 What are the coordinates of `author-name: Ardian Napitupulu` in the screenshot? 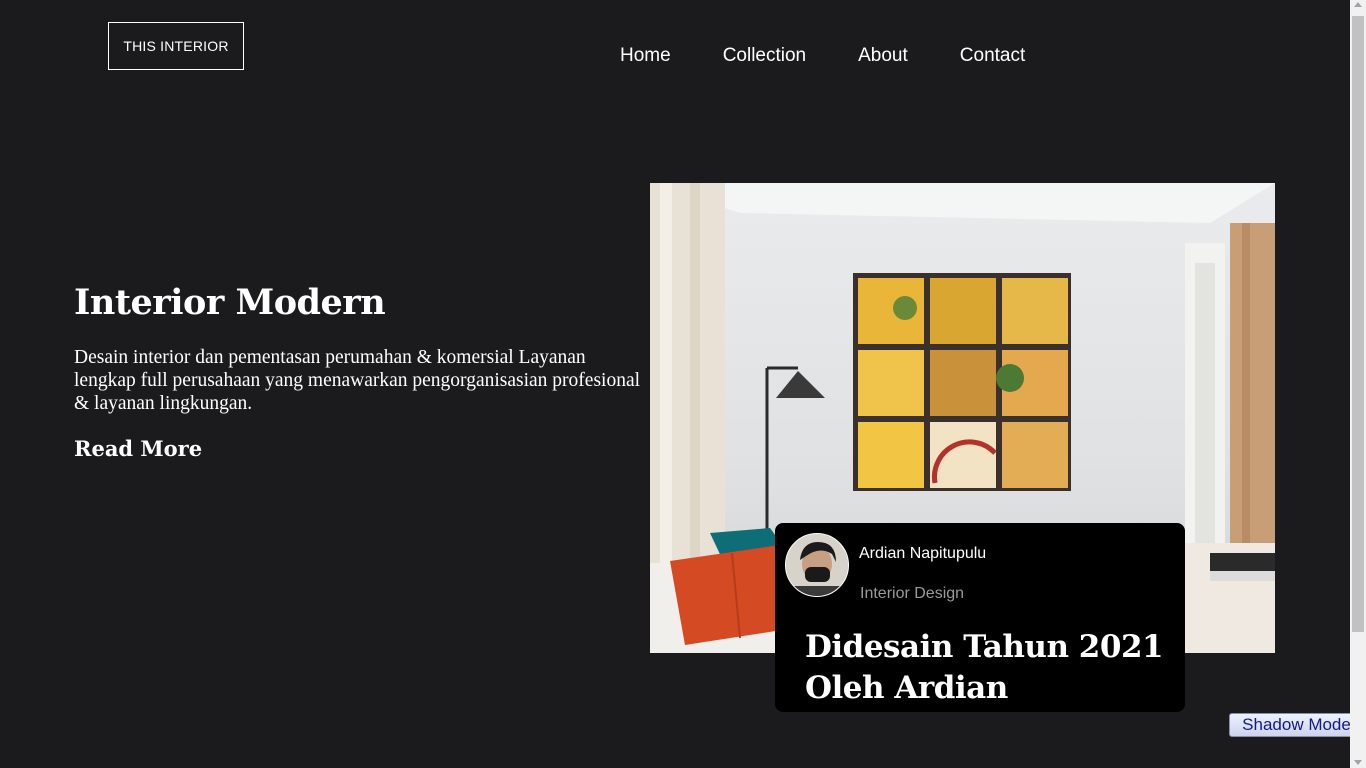 It's located at (923, 553).